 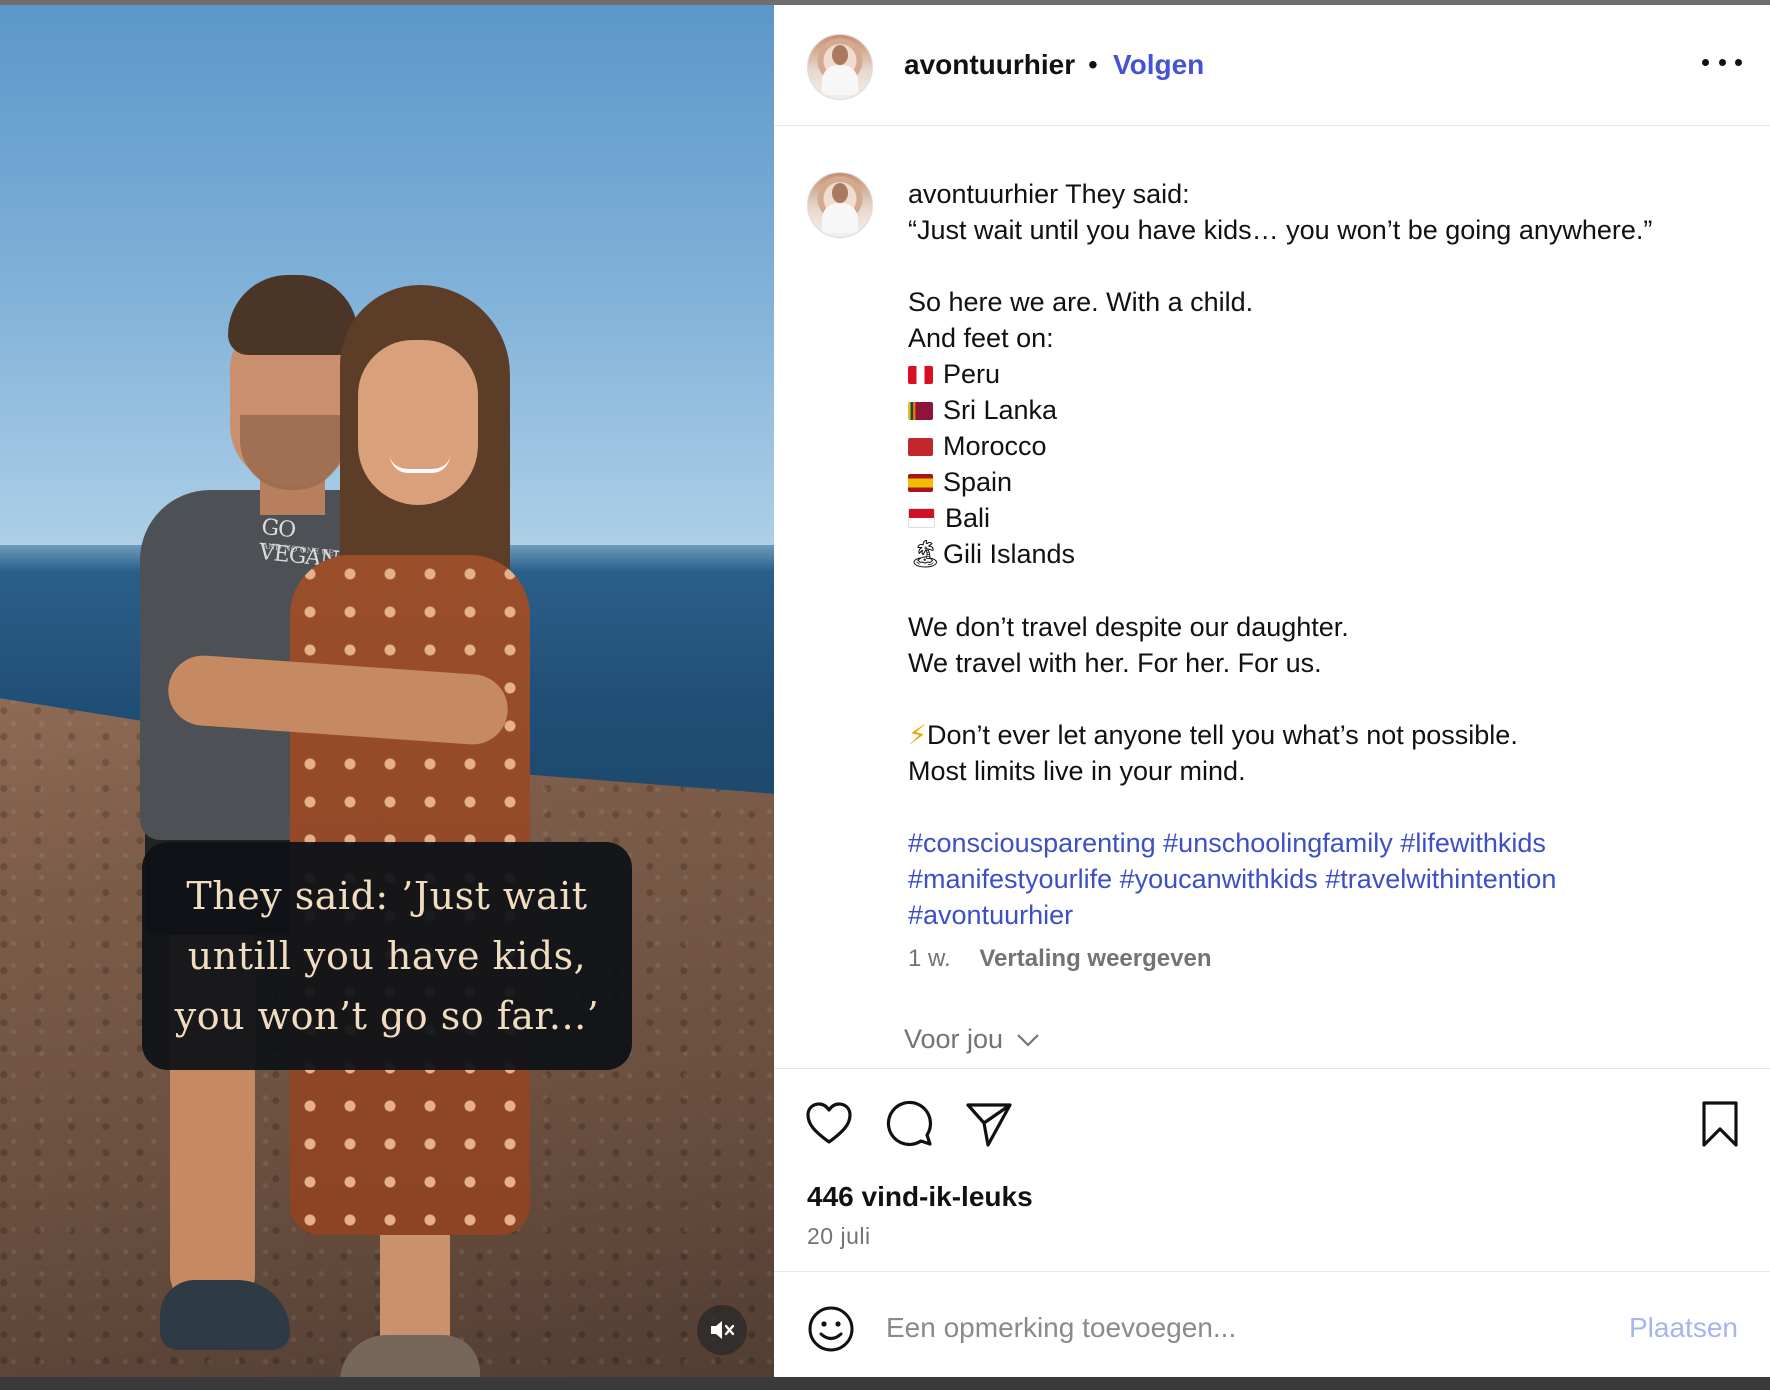 I want to click on speaker-muted-icon, so click(x=723, y=1330).